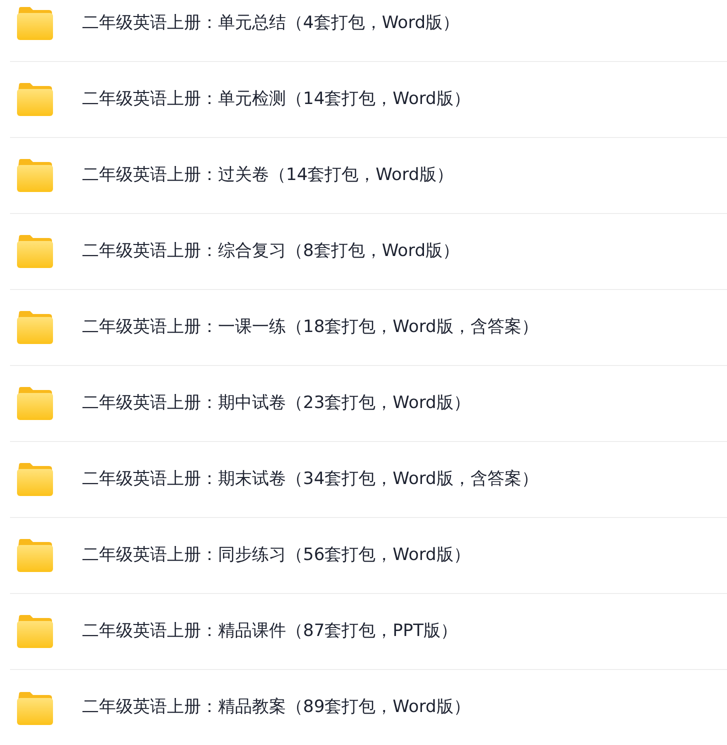 The width and height of the screenshot is (727, 745). What do you see at coordinates (271, 251) in the screenshot?
I see `file-name: 二年级英语上册：综合复习（8套打包，Word版）` at bounding box center [271, 251].